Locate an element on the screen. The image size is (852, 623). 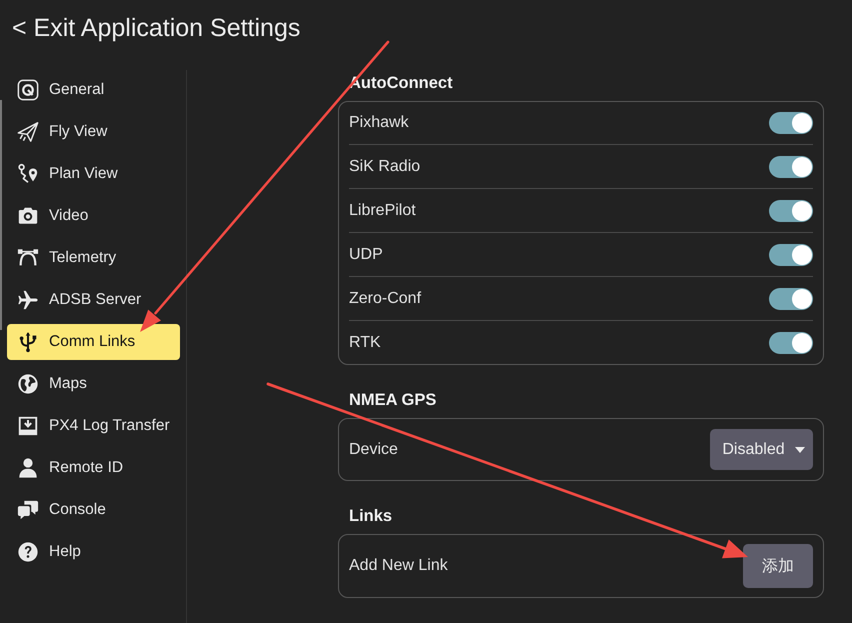
add-button: 添加 is located at coordinates (778, 566).